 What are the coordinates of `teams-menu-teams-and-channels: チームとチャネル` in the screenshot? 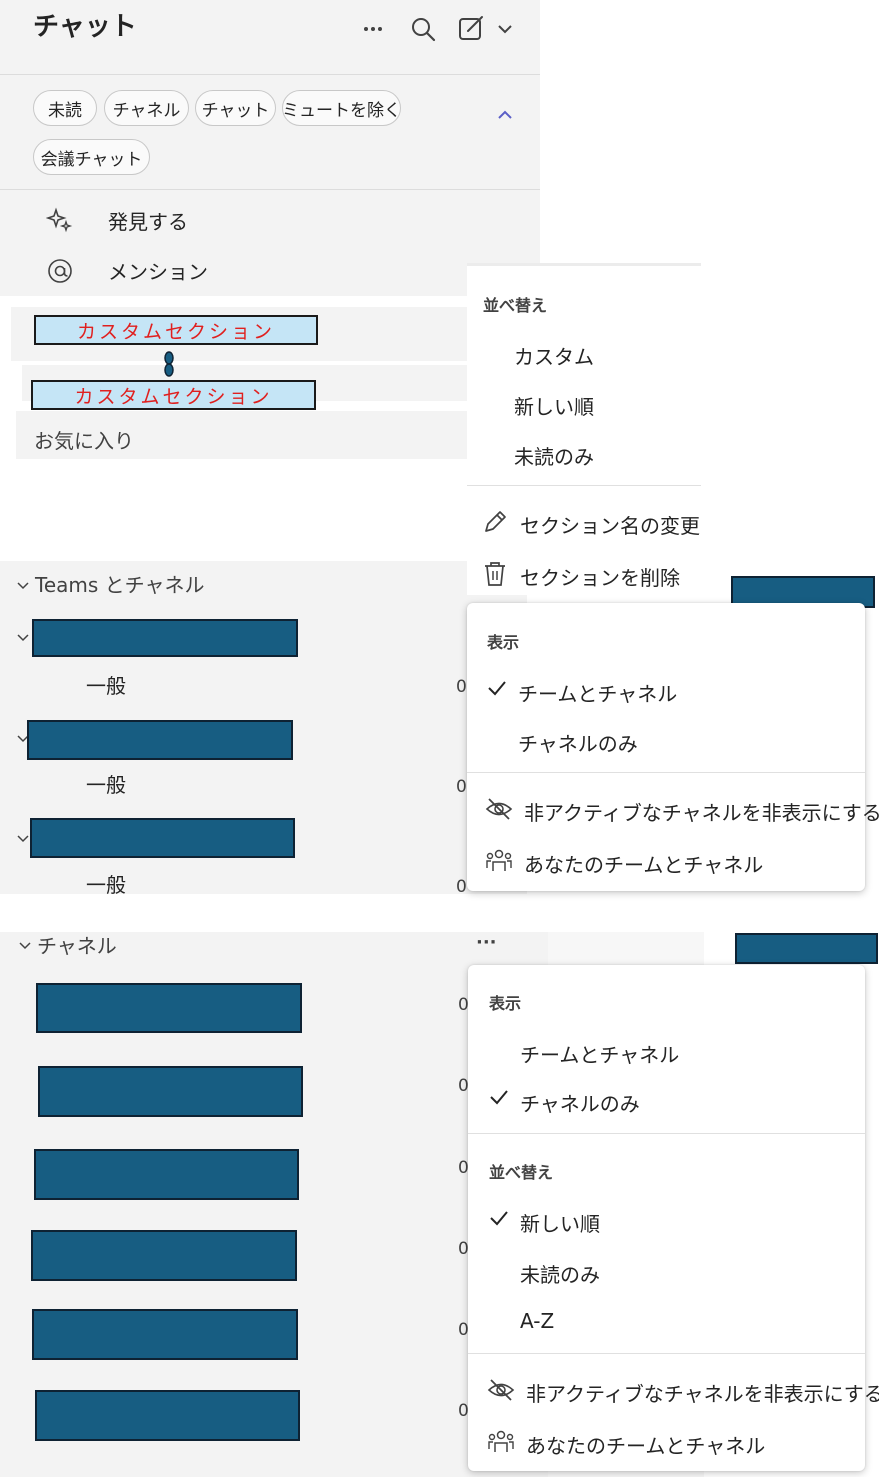 It's located at (597, 692).